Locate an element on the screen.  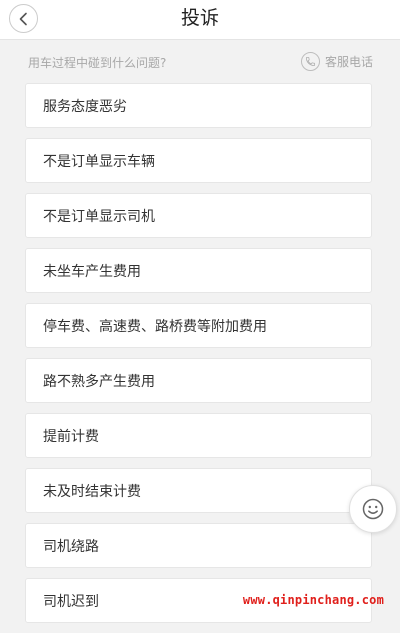
customer-service-label: 客服电话 is located at coordinates (348, 61).